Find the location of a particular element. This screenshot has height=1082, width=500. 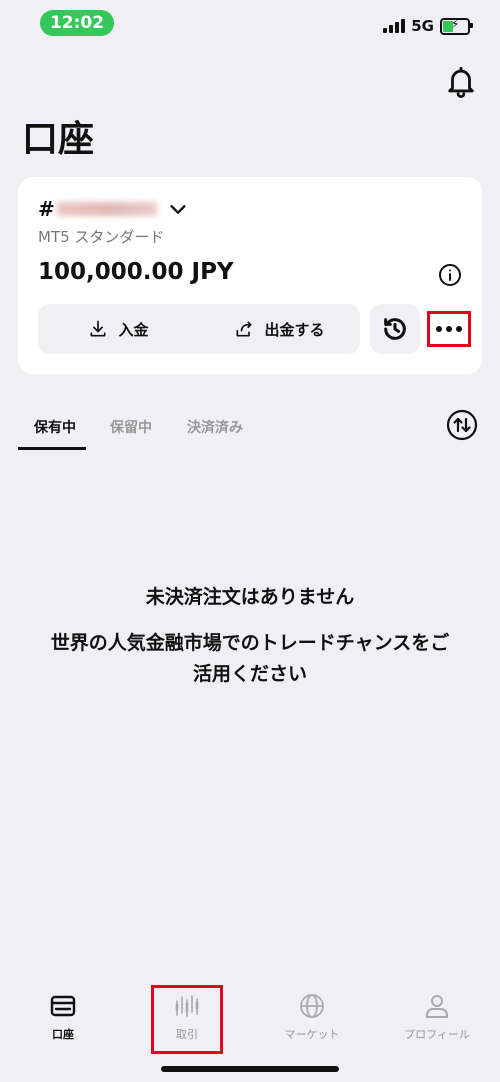

bell-icon is located at coordinates (461, 81).